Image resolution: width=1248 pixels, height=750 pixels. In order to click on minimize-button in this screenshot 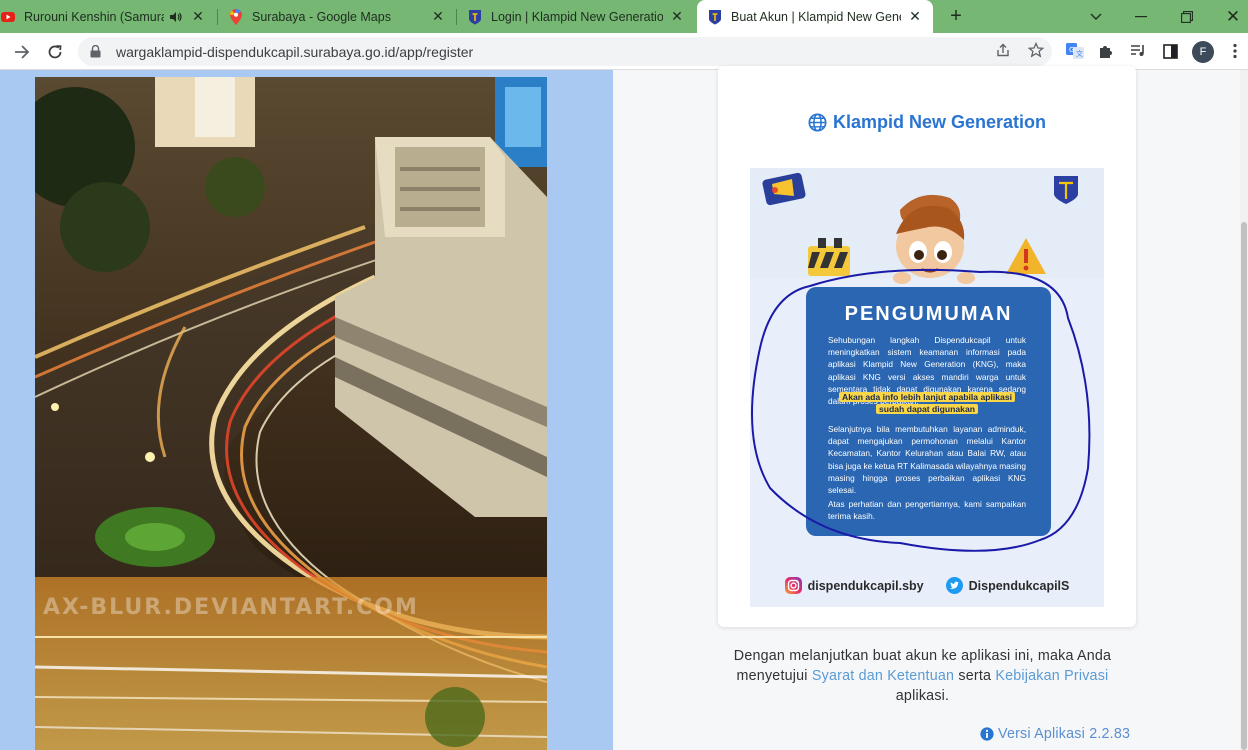, I will do `click(1141, 16)`.